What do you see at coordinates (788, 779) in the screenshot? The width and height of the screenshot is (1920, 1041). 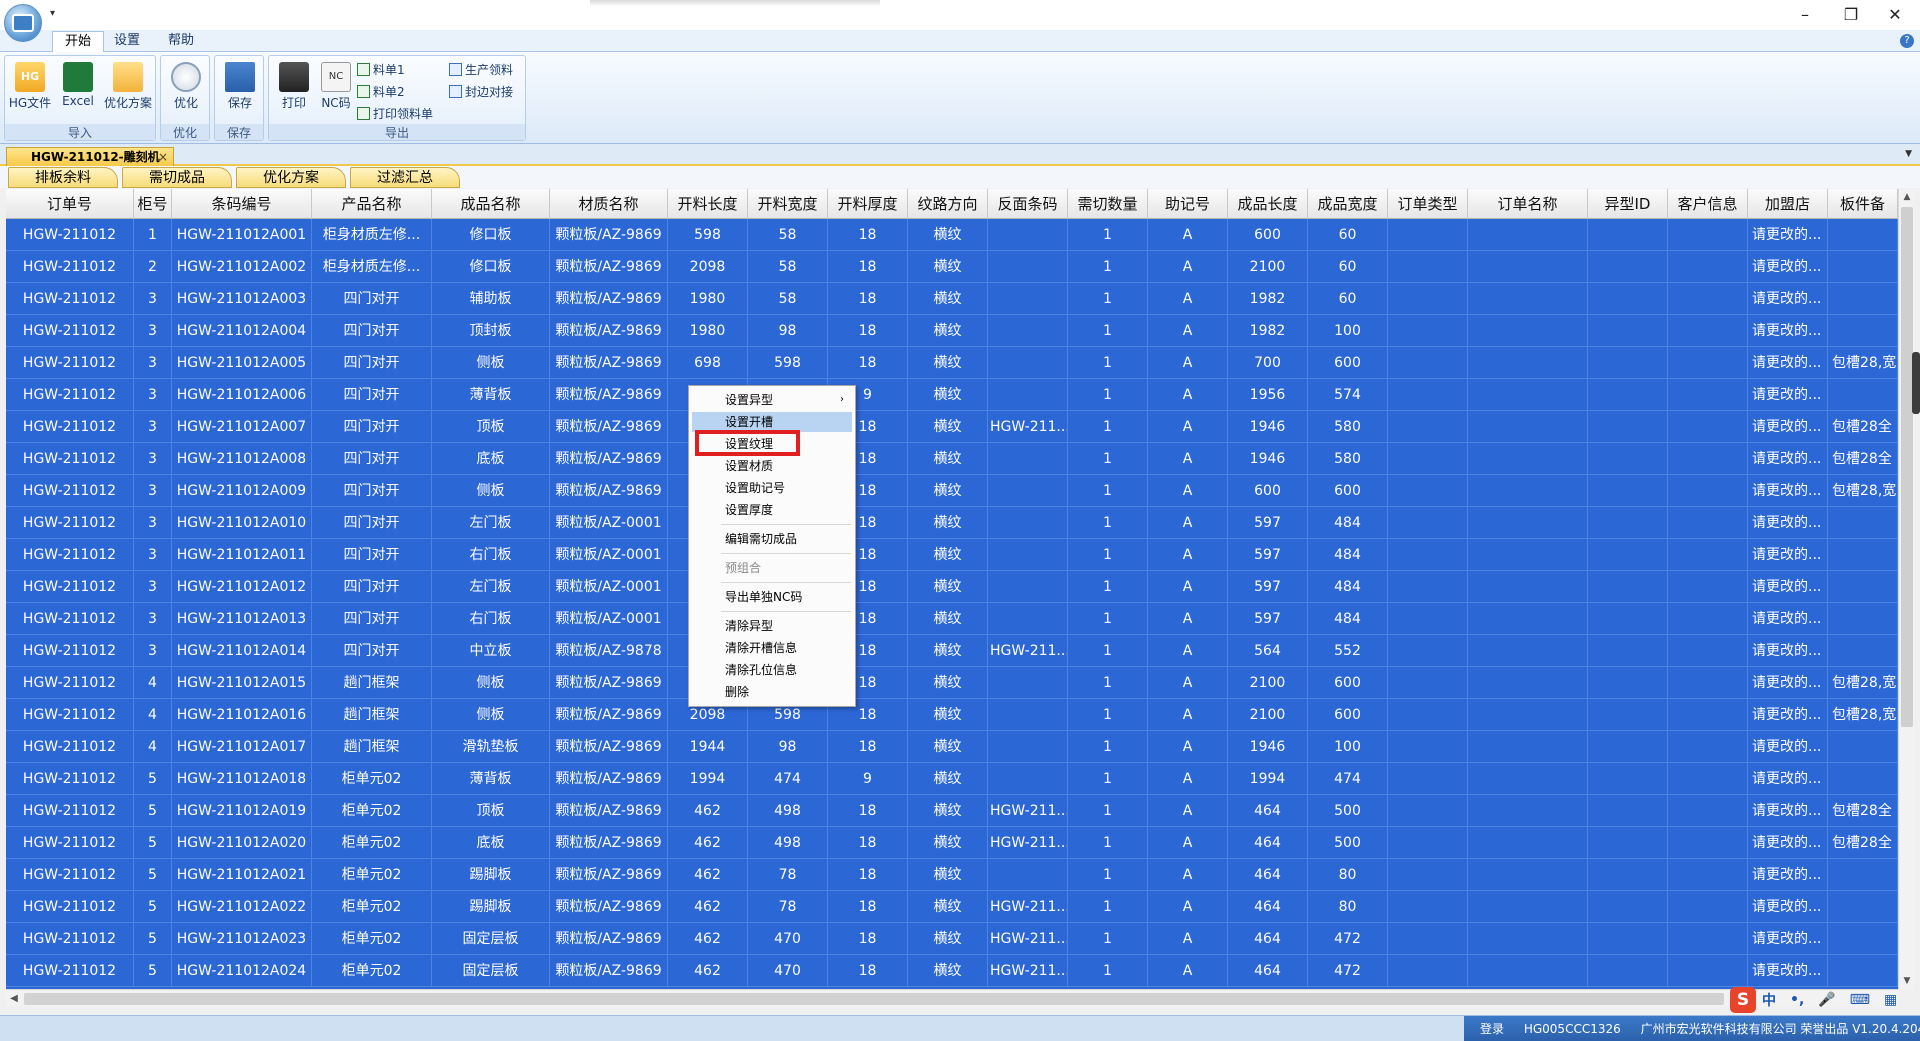 I see `table-cell: 474` at bounding box center [788, 779].